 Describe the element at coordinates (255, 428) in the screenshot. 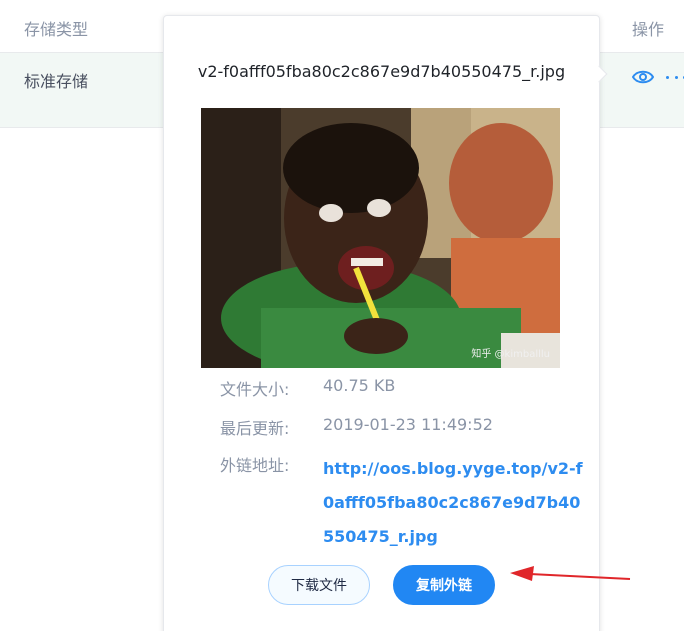

I see `updated-label: 最后更新:` at that location.